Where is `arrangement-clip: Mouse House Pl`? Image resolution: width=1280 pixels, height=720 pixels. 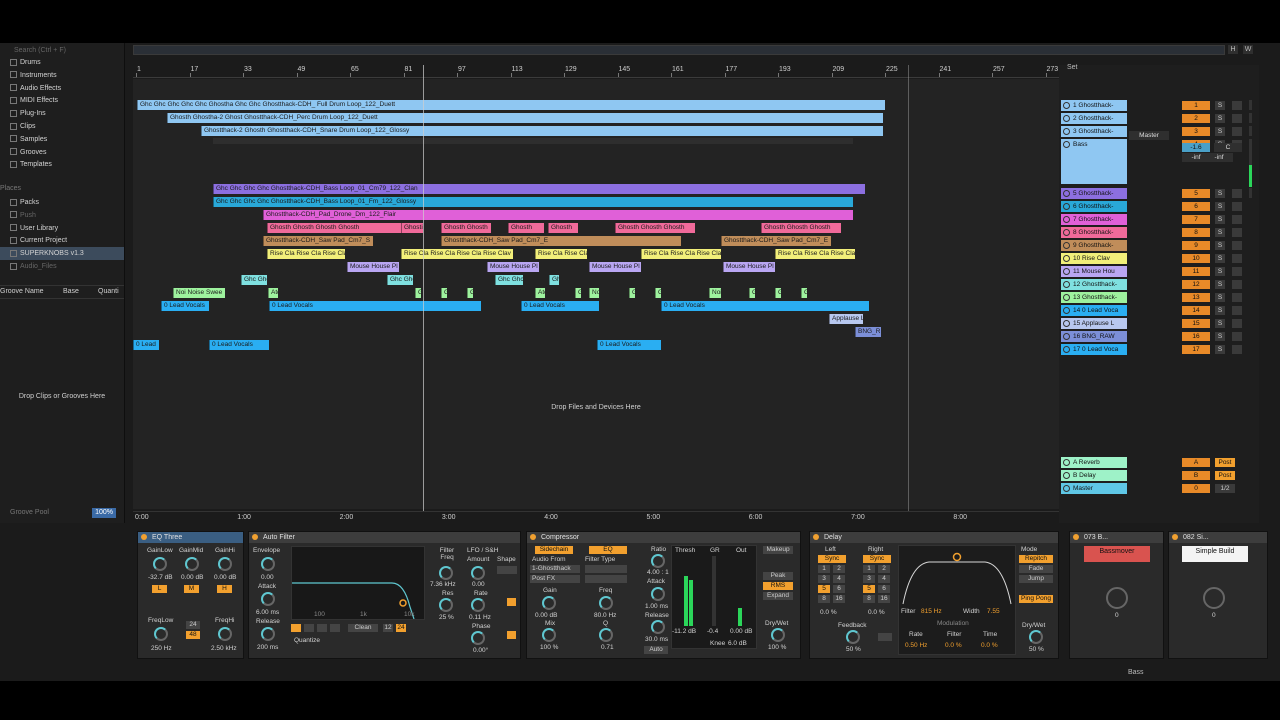 arrangement-clip: Mouse House Pl is located at coordinates (749, 267).